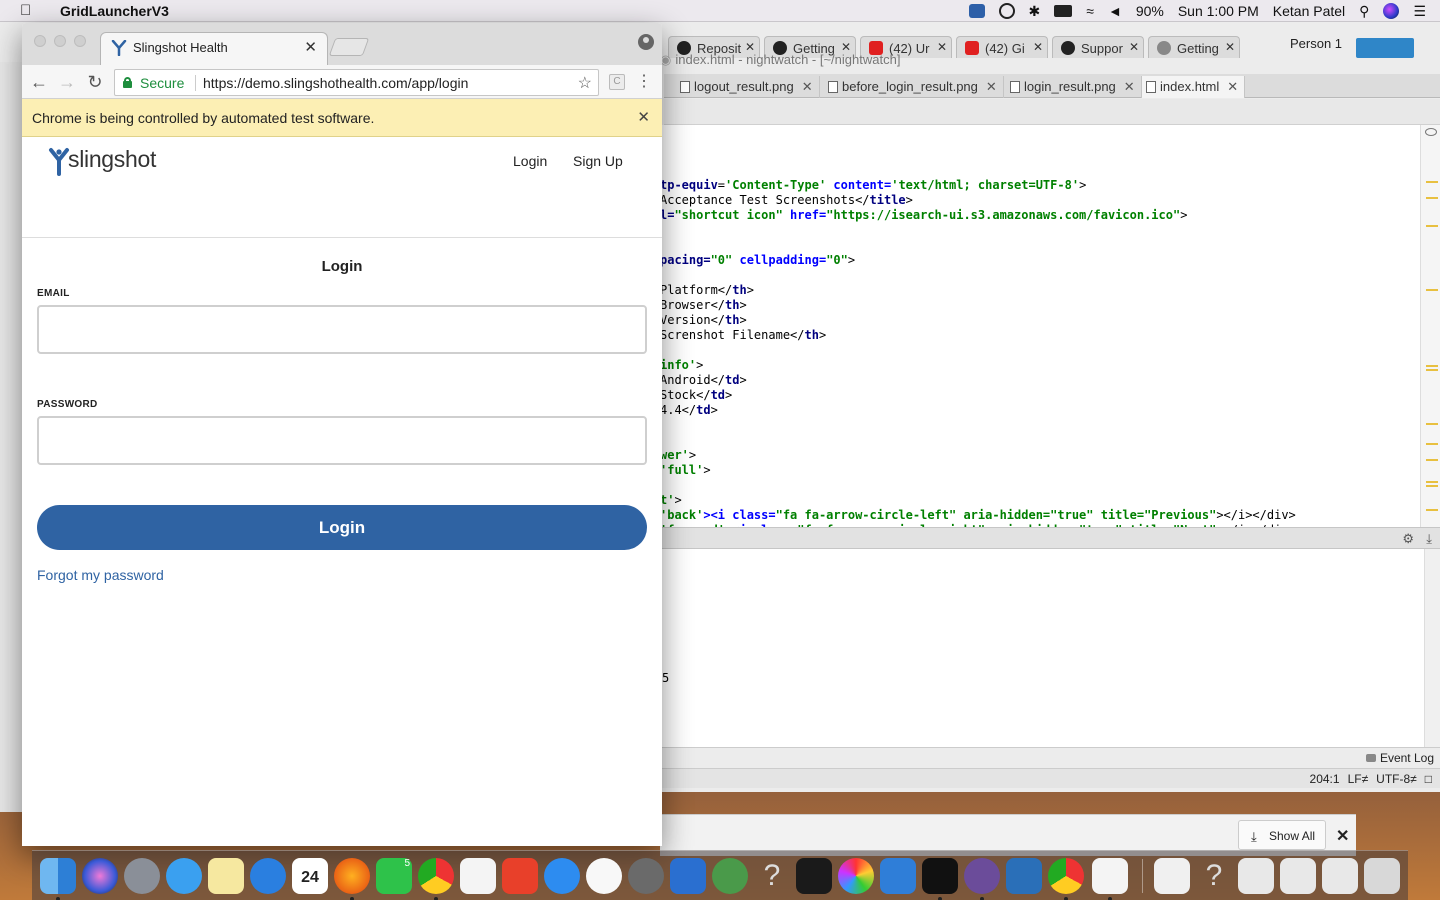 The width and height of the screenshot is (1440, 900). Describe the element at coordinates (127, 82) in the screenshot. I see `lock-icon` at that location.